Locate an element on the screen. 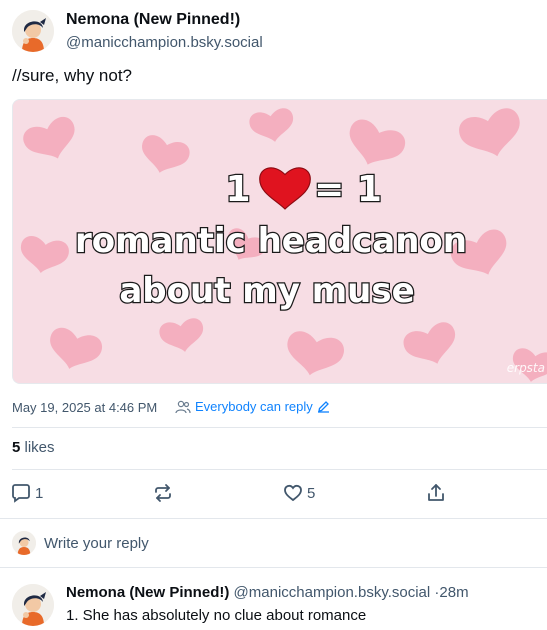  likes-count: 5 is located at coordinates (16, 447).